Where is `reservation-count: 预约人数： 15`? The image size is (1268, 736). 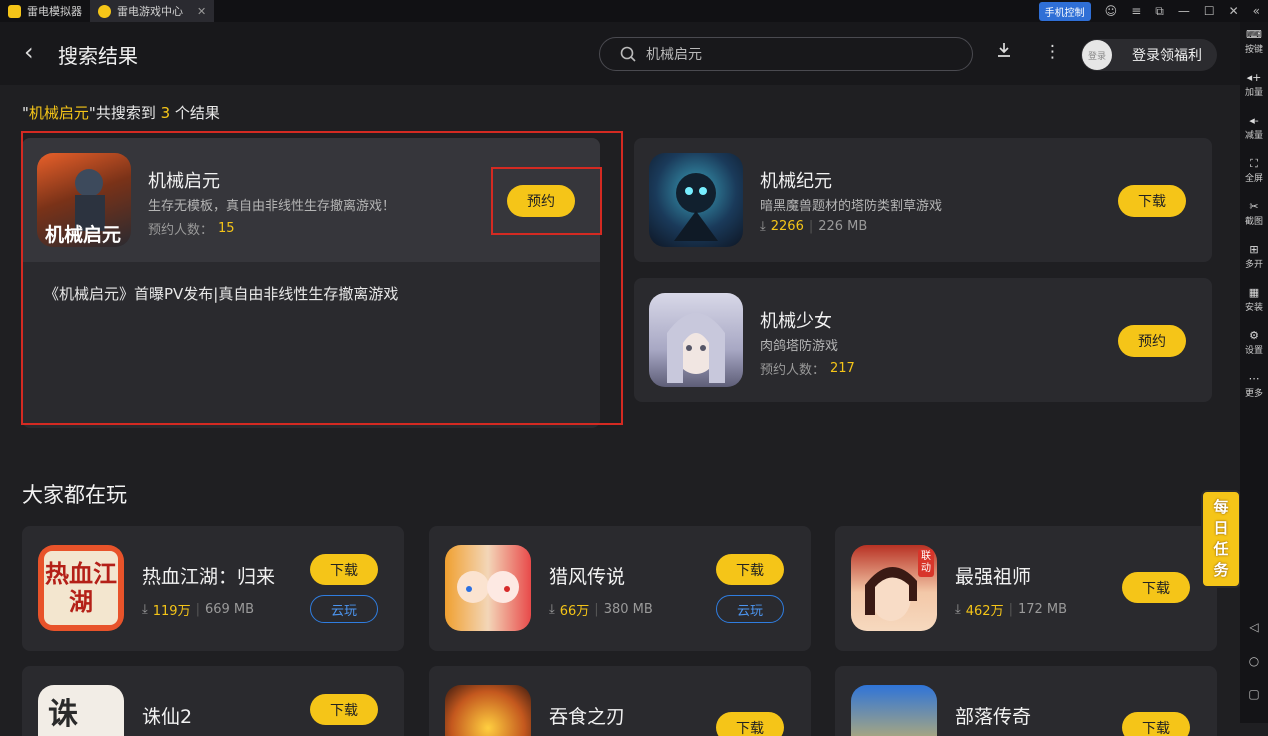
reservation-count: 预约人数： 15 is located at coordinates (191, 229).